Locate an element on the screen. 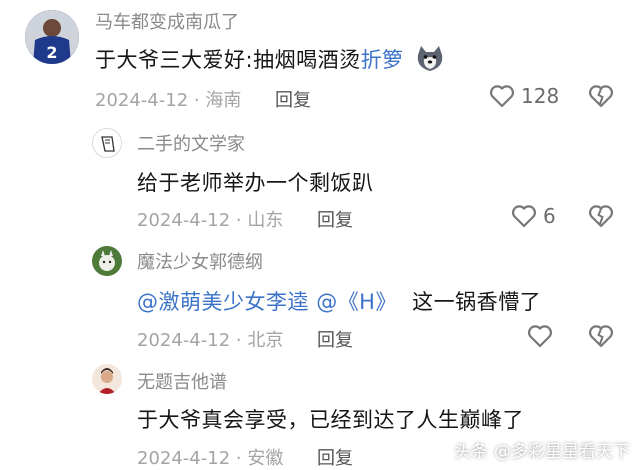 Image resolution: width=640 pixels, height=470 pixels. comment-text: 于大爷三大爱好:抽烟喝酒烫折箩 is located at coordinates (270, 61).